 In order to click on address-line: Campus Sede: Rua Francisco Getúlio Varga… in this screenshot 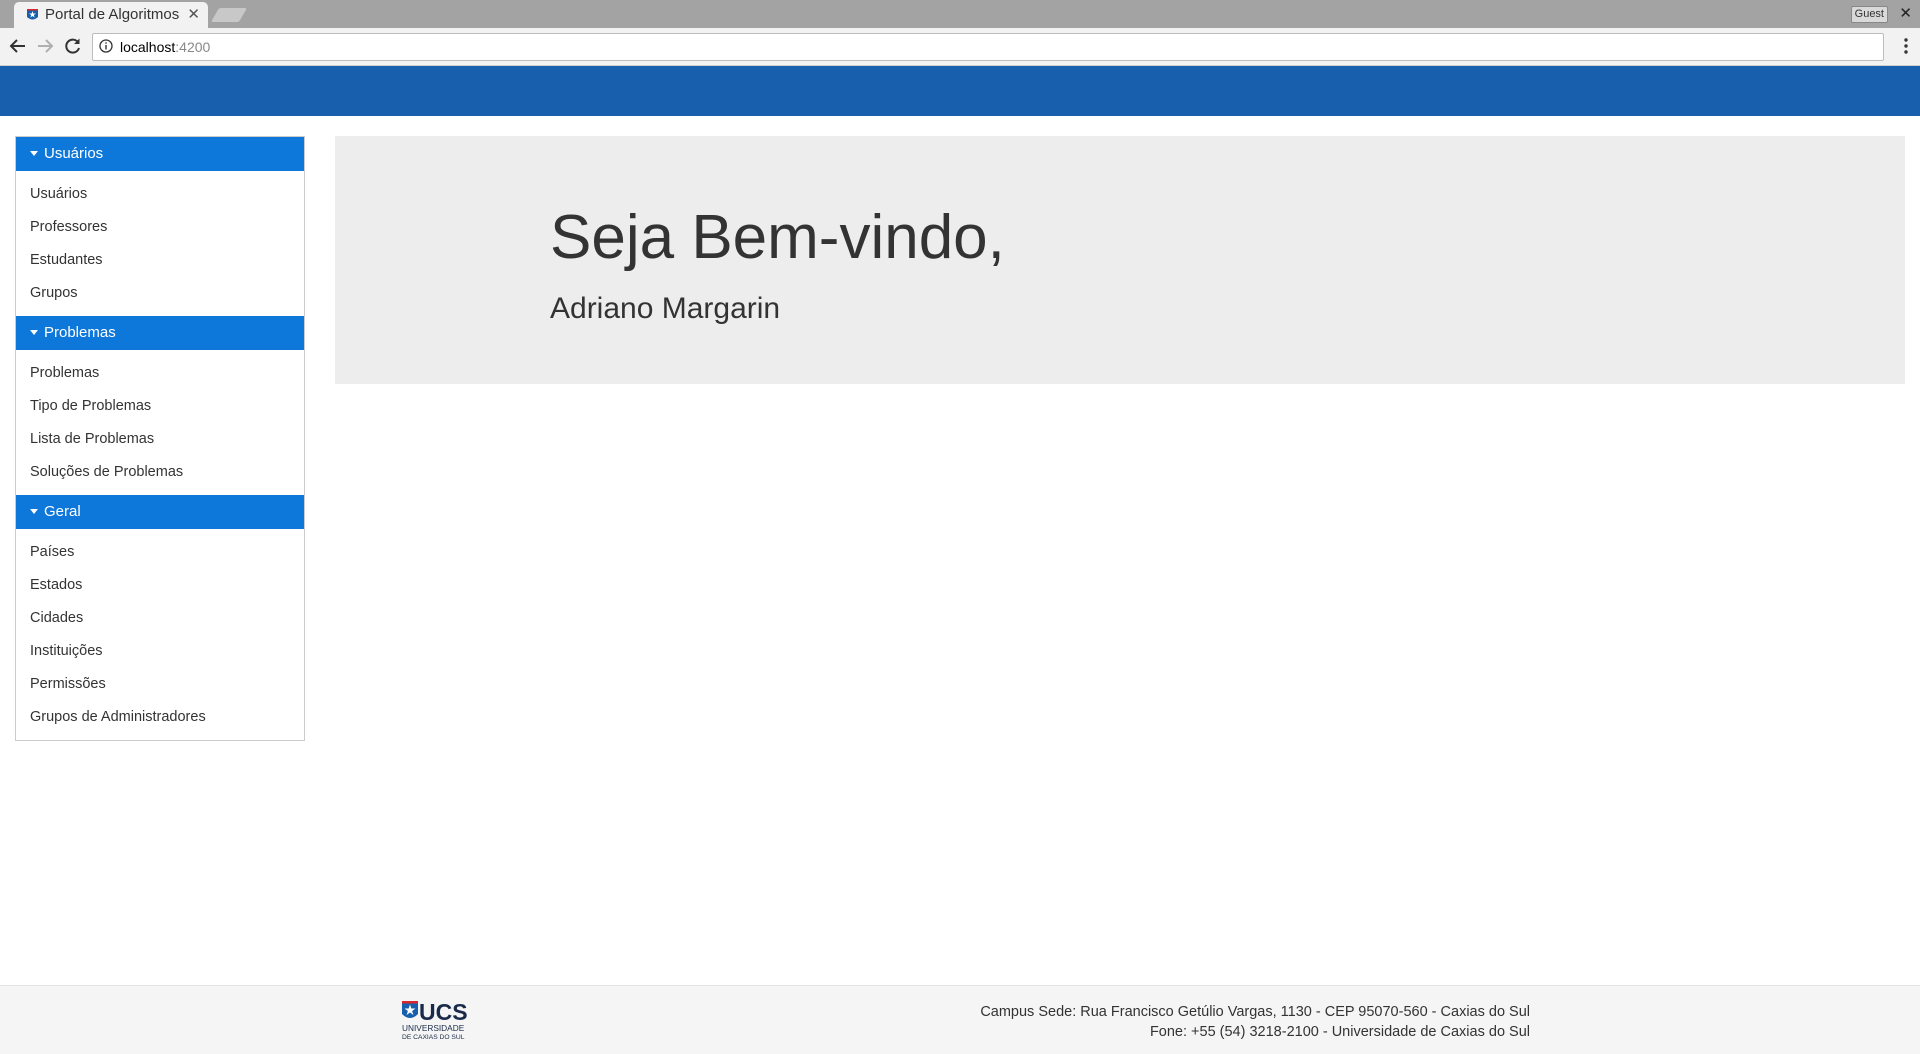, I will do `click(1255, 1012)`.